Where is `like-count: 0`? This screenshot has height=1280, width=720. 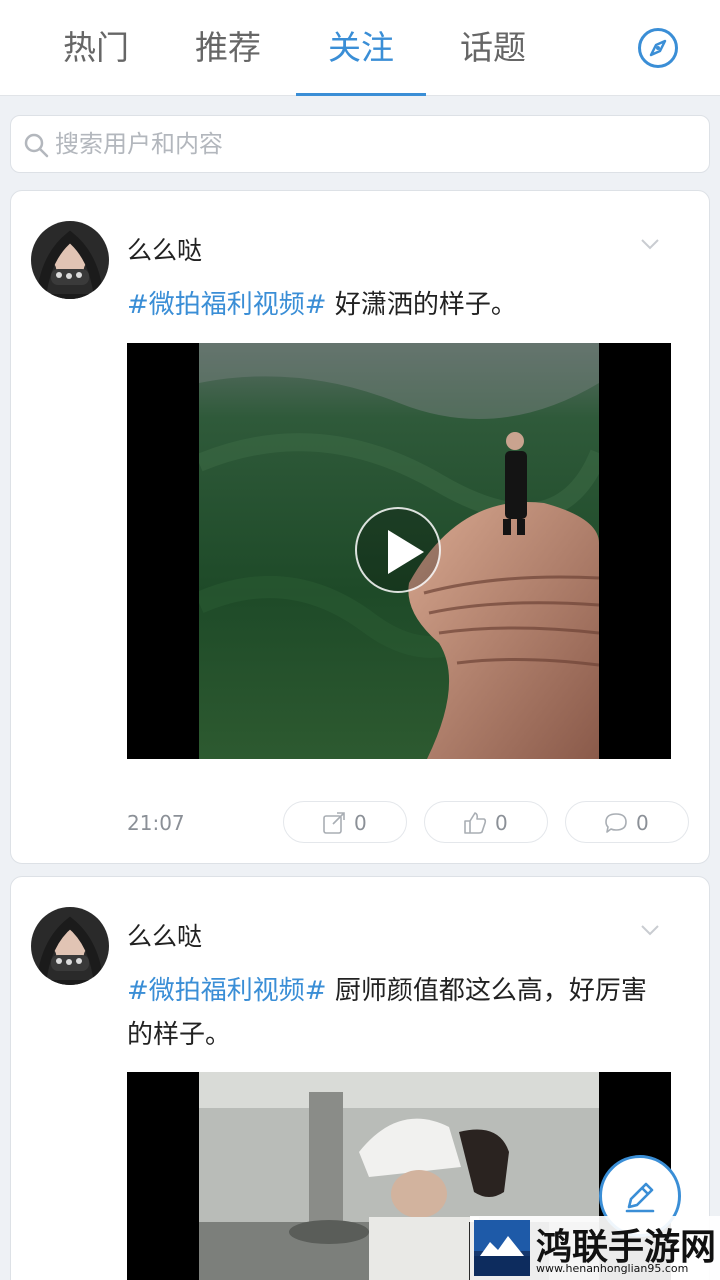
like-count: 0 is located at coordinates (501, 823).